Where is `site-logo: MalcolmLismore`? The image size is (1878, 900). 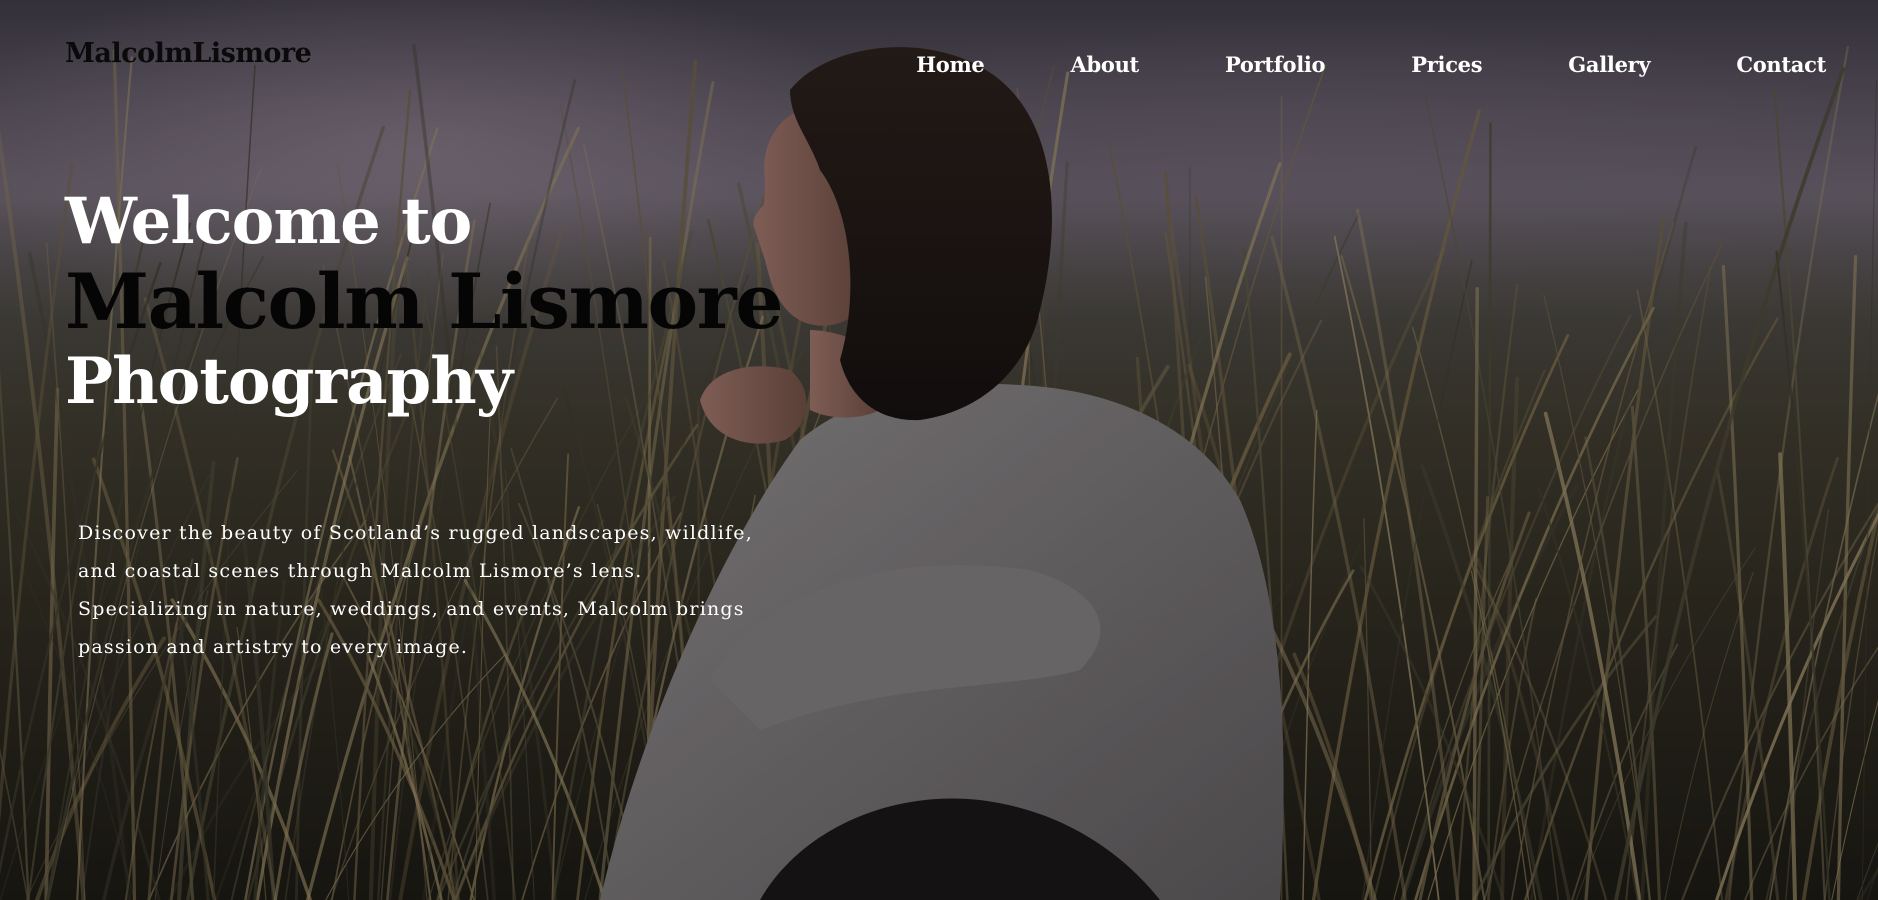
site-logo: MalcolmLismore is located at coordinates (188, 53).